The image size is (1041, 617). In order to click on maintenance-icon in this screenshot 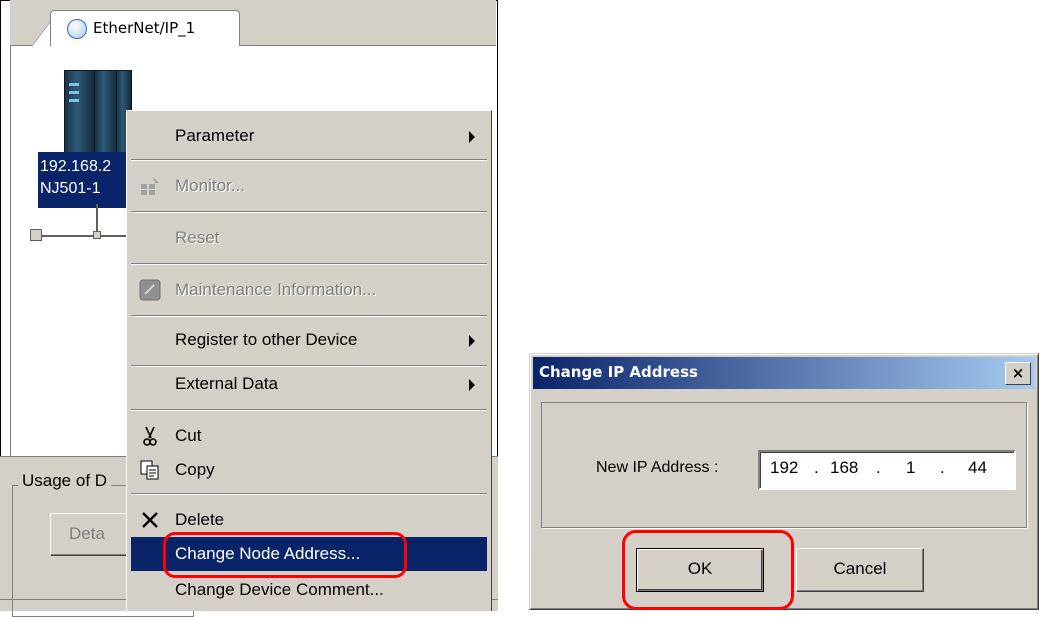, I will do `click(150, 290)`.